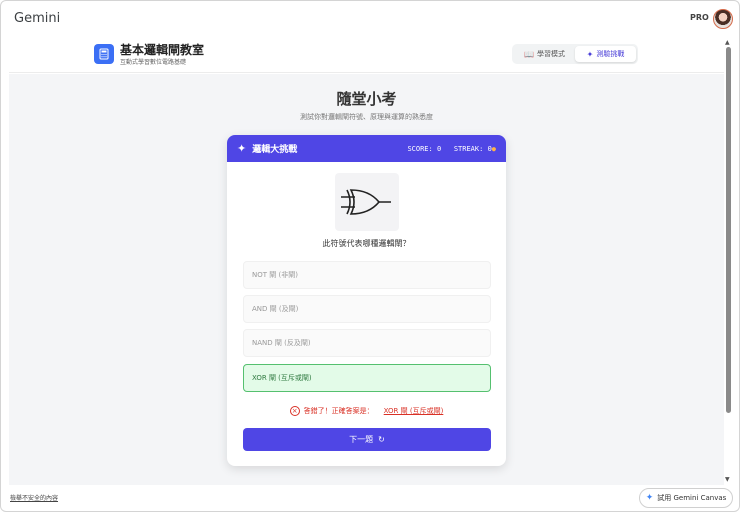 The image size is (740, 512). What do you see at coordinates (468, 148) in the screenshot?
I see `streak-label: STREAK:` at bounding box center [468, 148].